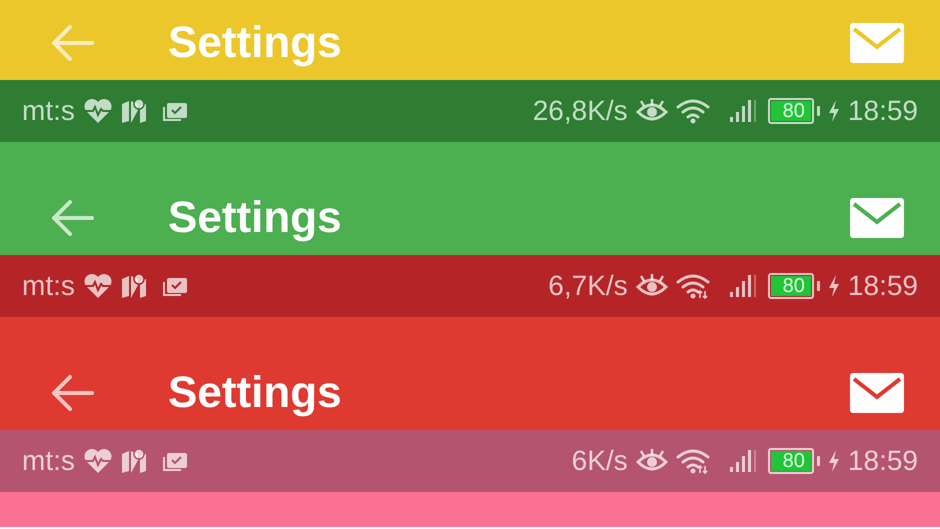 This screenshot has width=940, height=529. Describe the element at coordinates (588, 286) in the screenshot. I see `network-speed: 6,7K/s` at that location.